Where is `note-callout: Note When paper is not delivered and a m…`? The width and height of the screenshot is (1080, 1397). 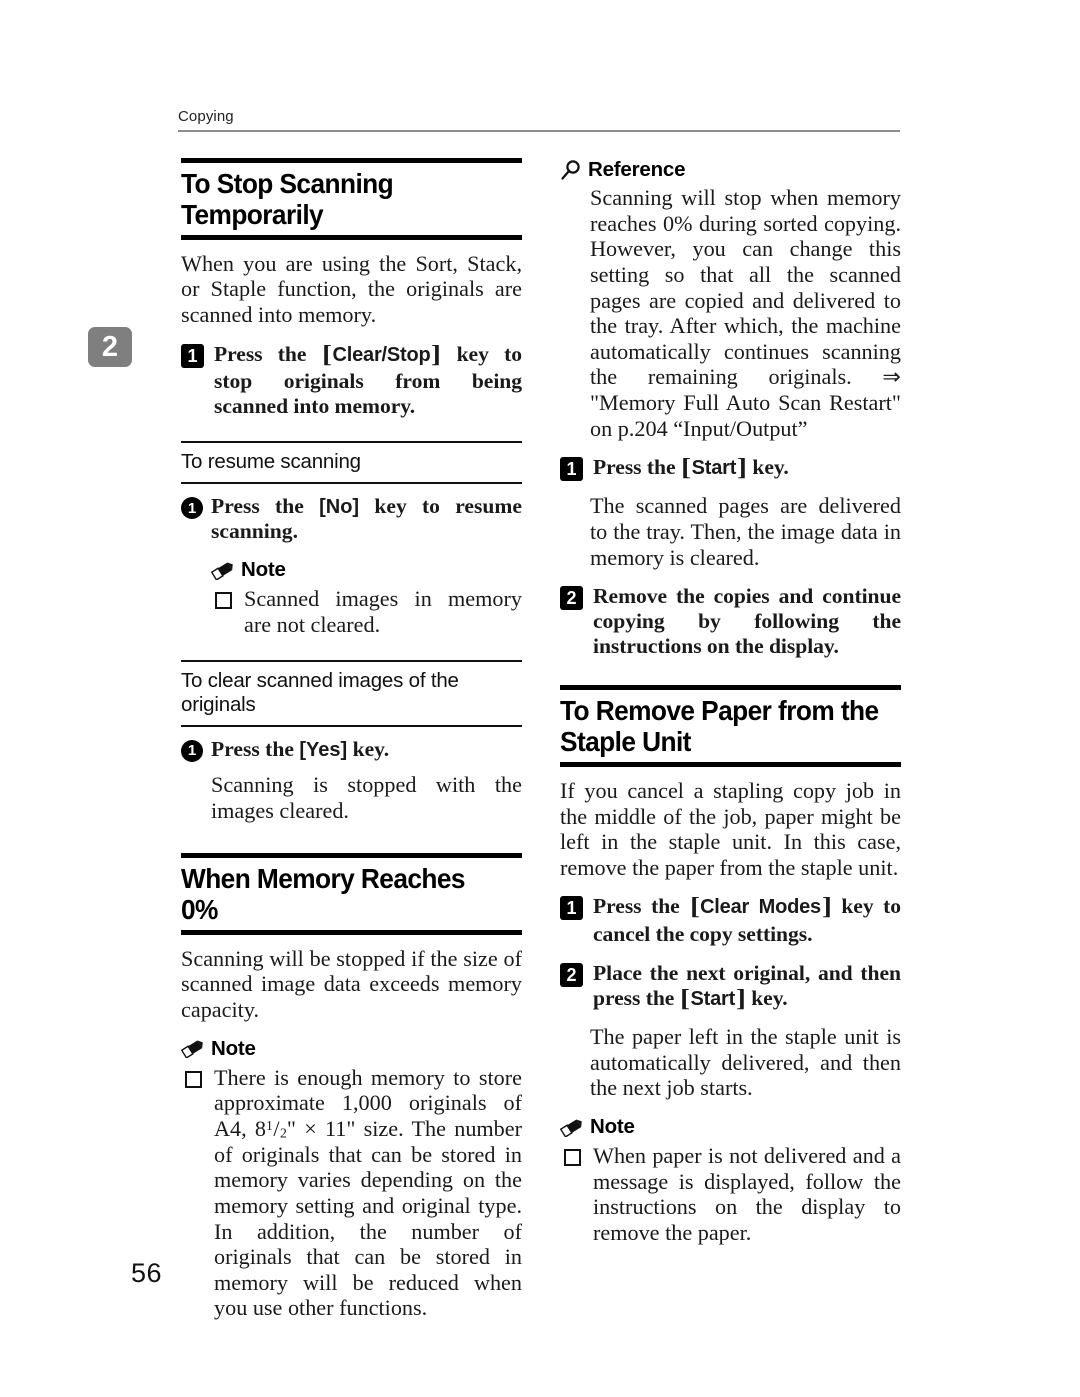 note-callout: Note When paper is not delivered and a m… is located at coordinates (730, 1180).